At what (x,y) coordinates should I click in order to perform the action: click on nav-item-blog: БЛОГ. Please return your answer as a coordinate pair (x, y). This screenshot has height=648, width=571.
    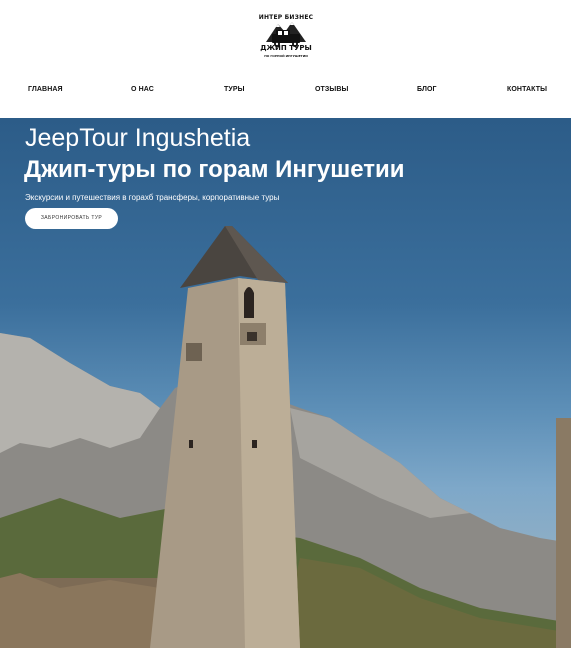
    Looking at the image, I should click on (427, 89).